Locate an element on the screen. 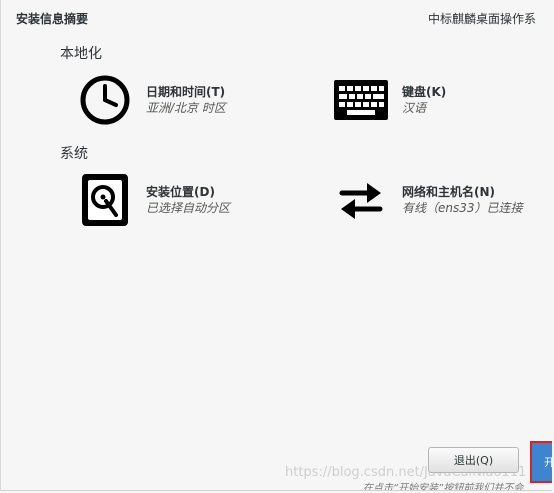 Image resolution: width=554 pixels, height=493 pixels. footer-hint-text: 在点击“开始安装”按钮前我们并不会 is located at coordinates (443, 487).